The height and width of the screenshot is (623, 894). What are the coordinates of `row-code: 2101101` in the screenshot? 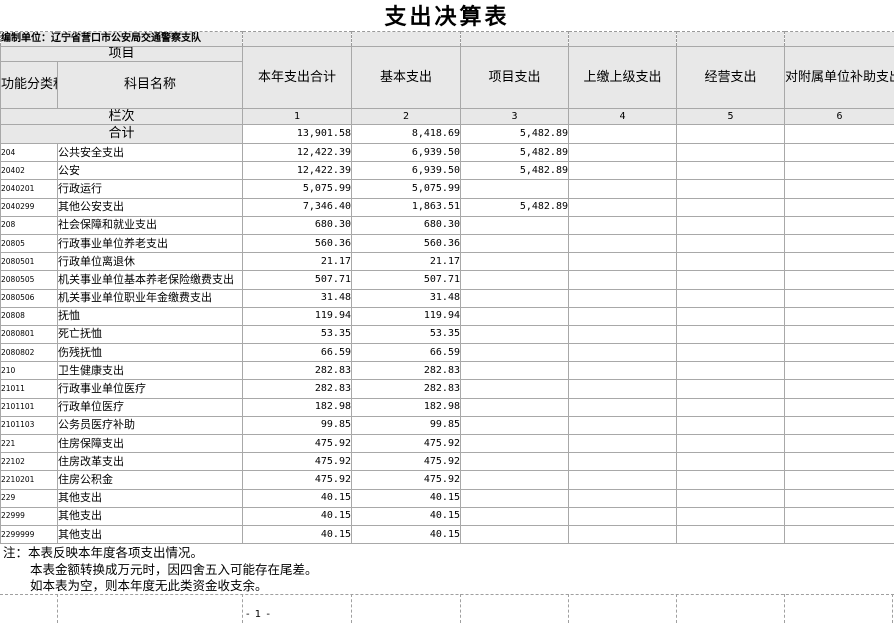 It's located at (29, 407).